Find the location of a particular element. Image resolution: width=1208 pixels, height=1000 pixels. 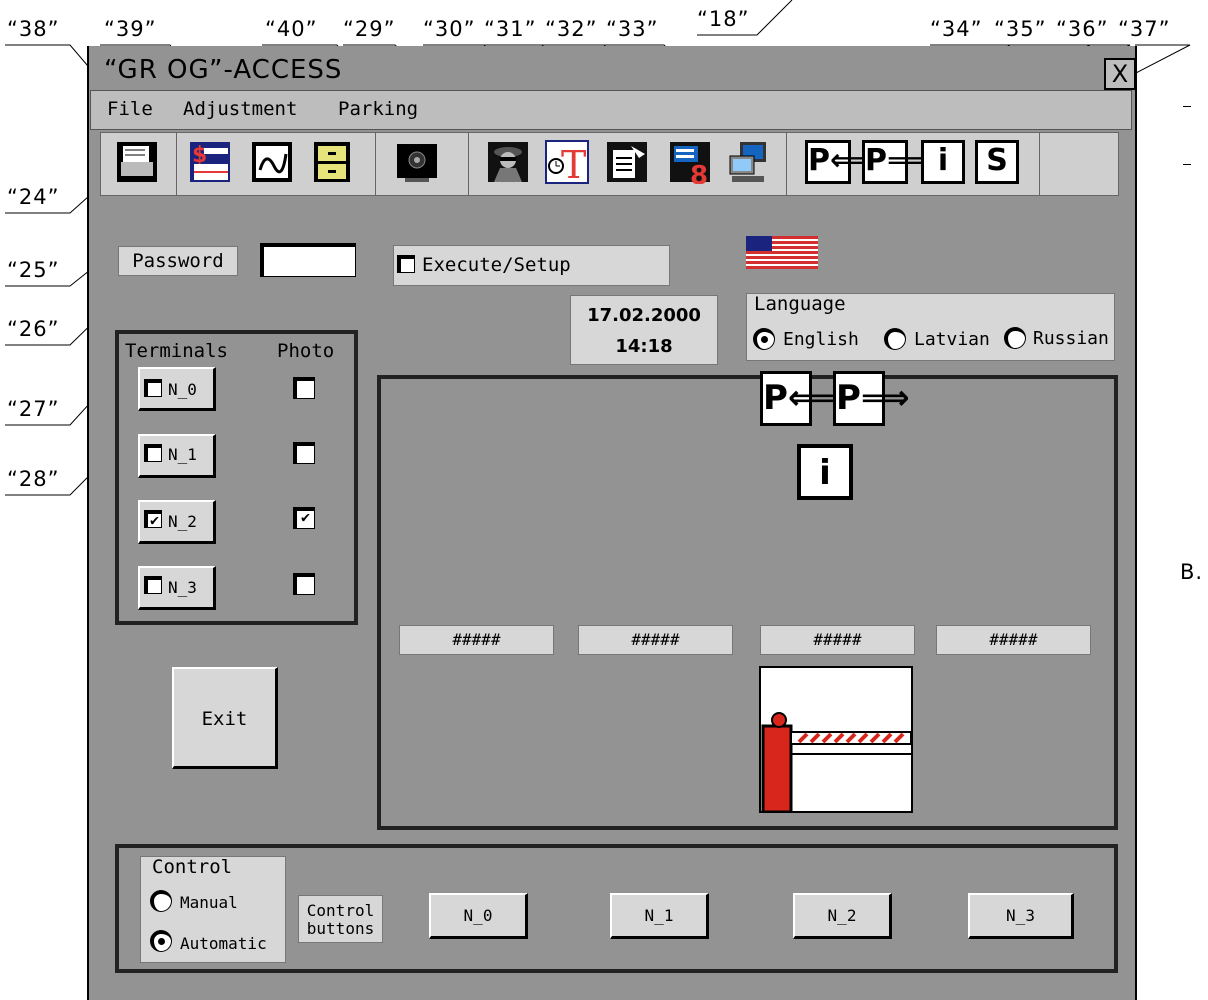

callout-32: “32” is located at coordinates (571, 29).